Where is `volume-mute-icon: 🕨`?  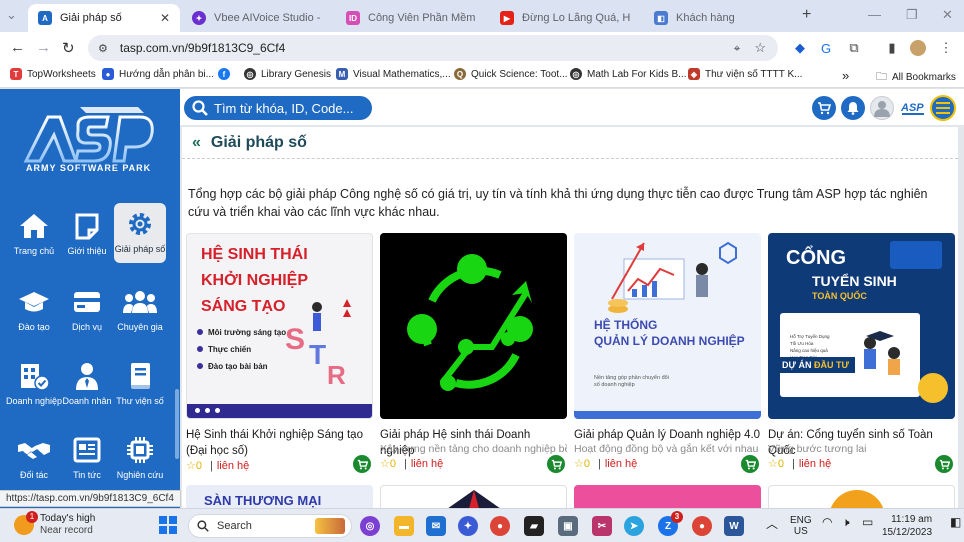 volume-mute-icon: 🕨 is located at coordinates (846, 522).